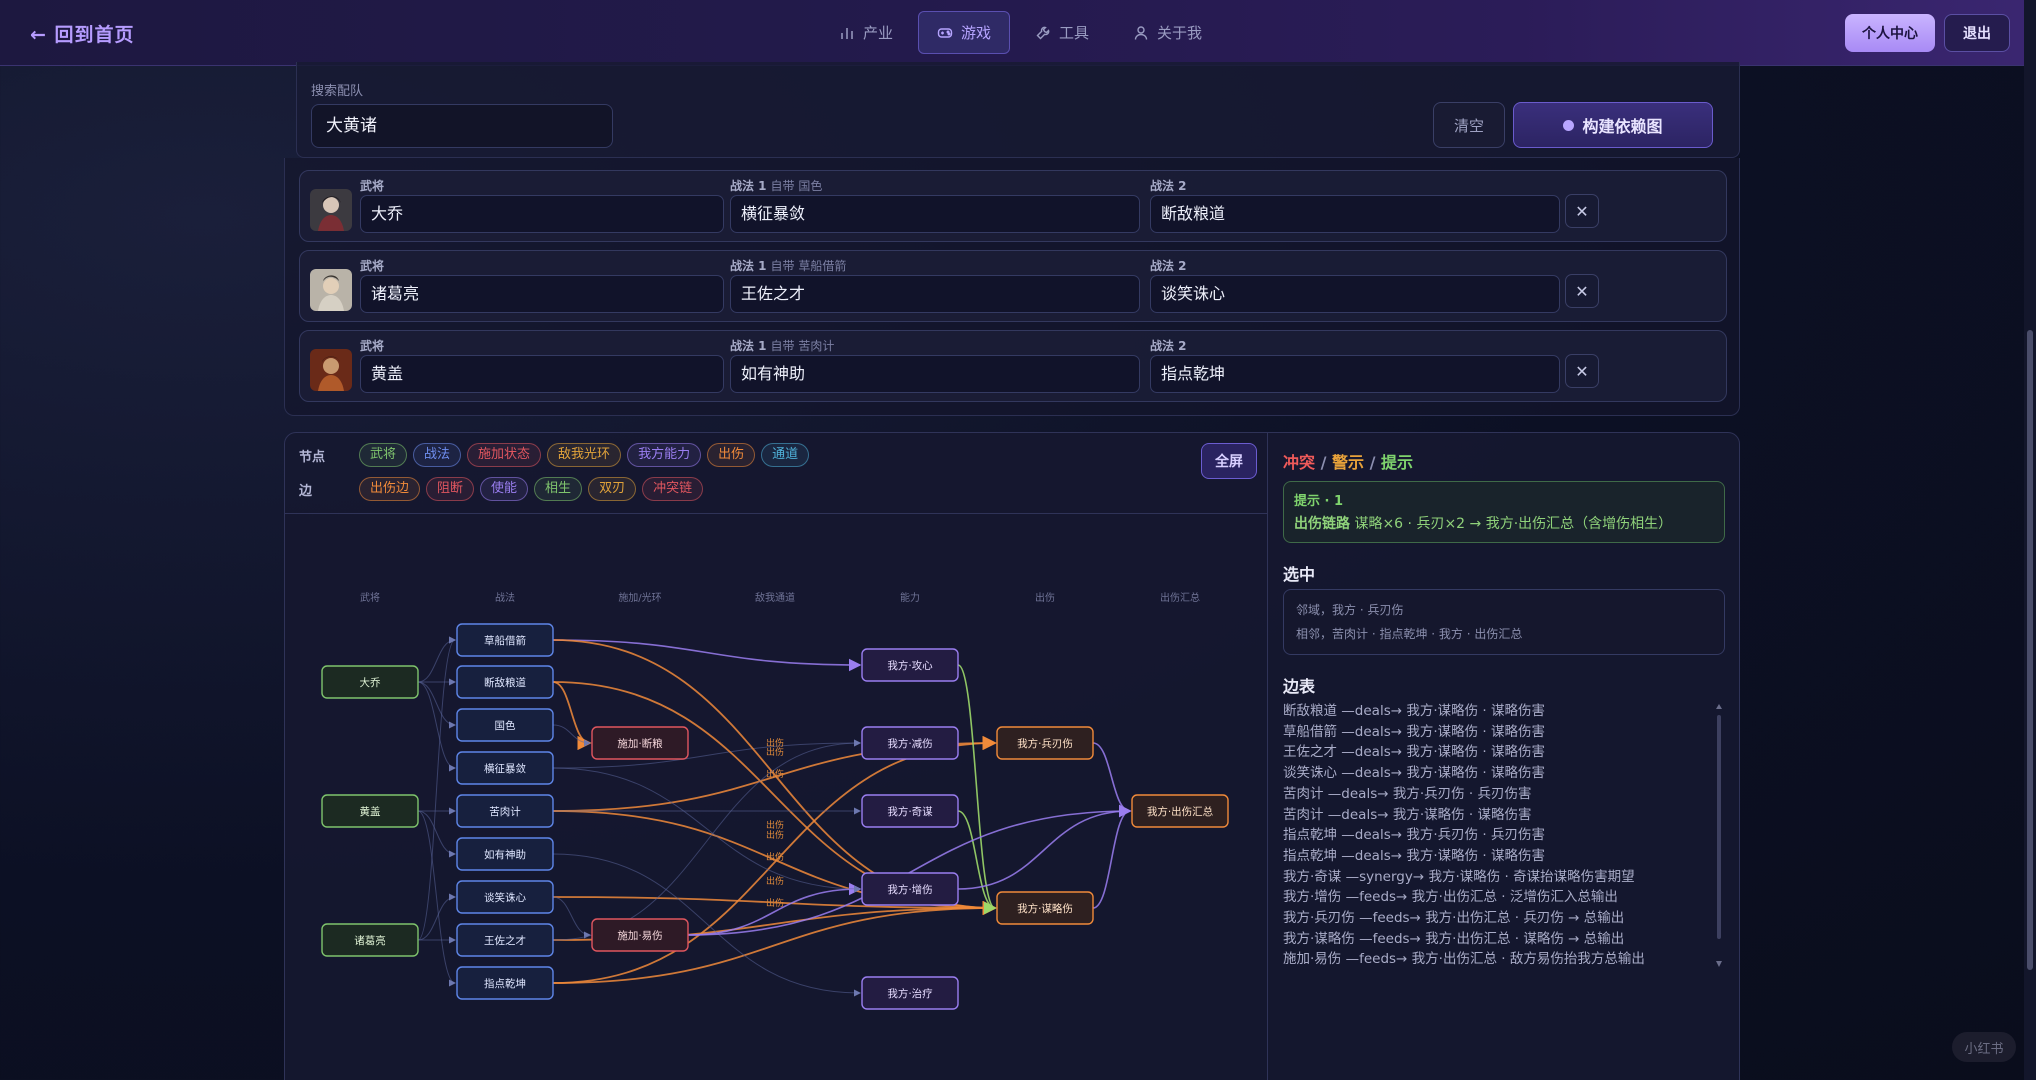 This screenshot has width=2036, height=1080. I want to click on profile-button: 个人中心, so click(1890, 33).